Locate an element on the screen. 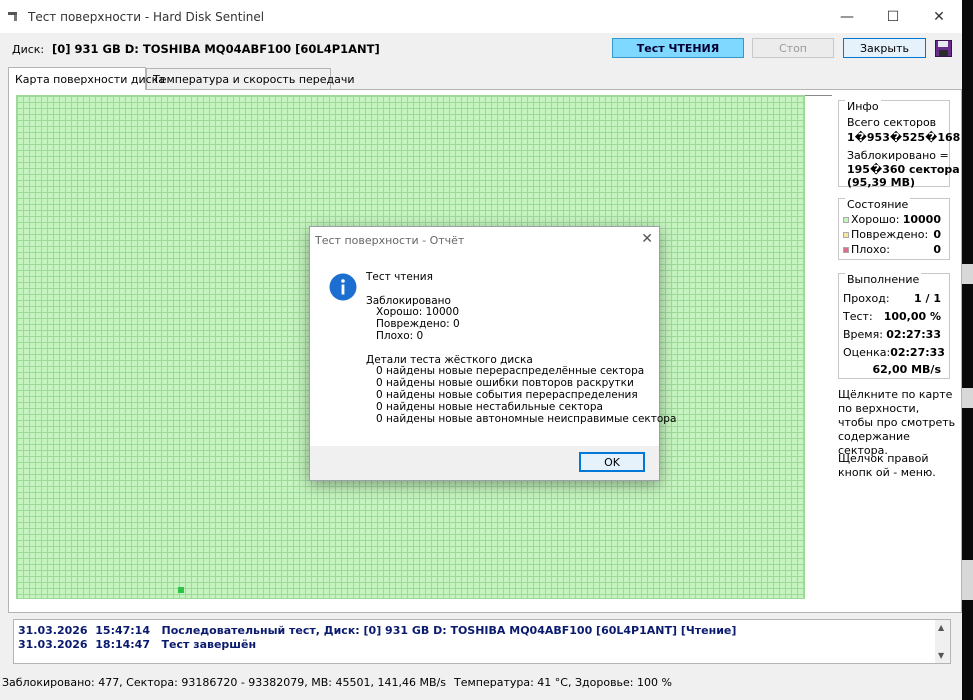 This screenshot has height=700, width=973. maximize-icon: ☐ is located at coordinates (893, 16).